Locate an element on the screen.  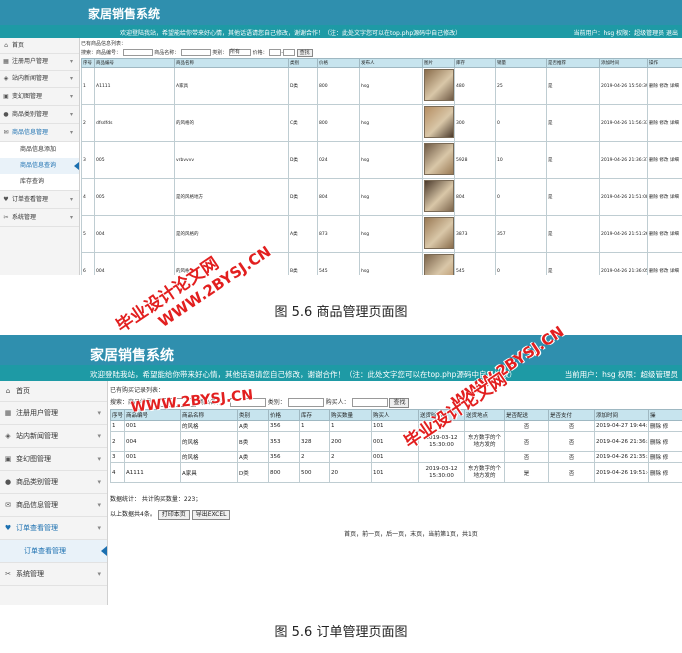
column-header: 库存 is located at coordinates (314, 415).